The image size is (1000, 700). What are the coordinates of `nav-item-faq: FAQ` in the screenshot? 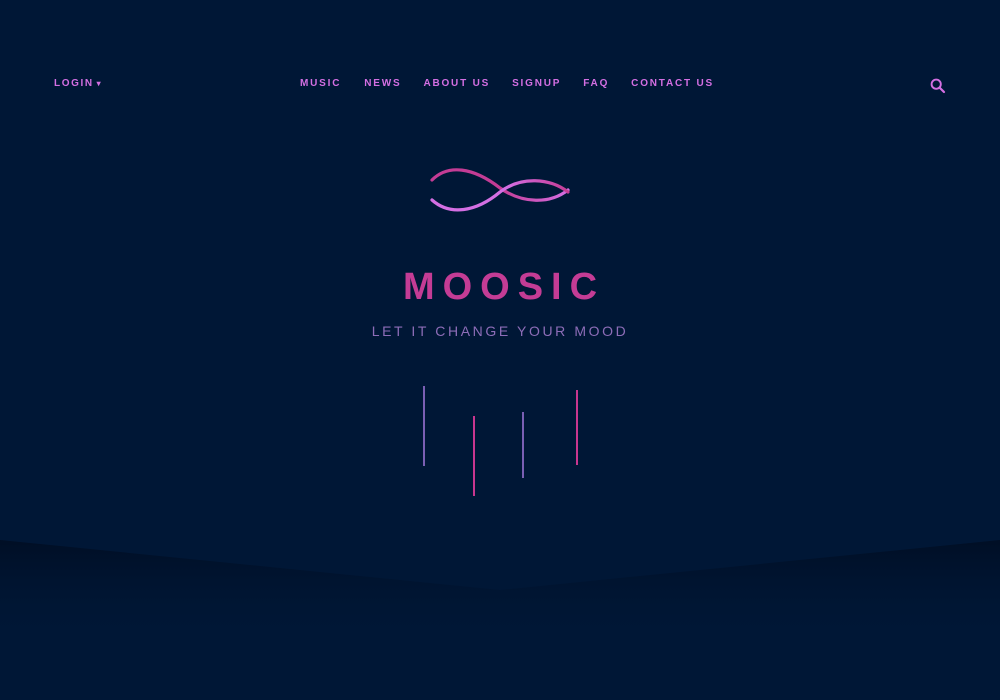 It's located at (596, 83).